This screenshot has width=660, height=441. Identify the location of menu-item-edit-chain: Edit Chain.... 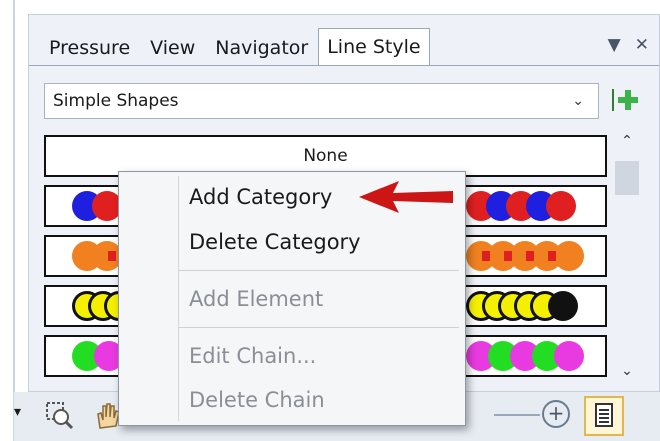
(253, 356).